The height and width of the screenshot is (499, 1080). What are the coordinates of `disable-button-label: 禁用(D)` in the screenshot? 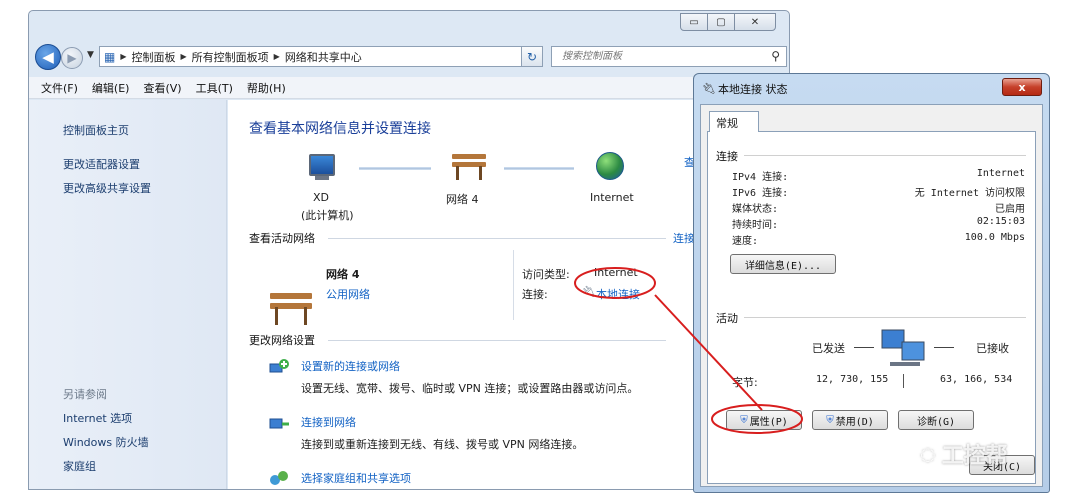 It's located at (854, 422).